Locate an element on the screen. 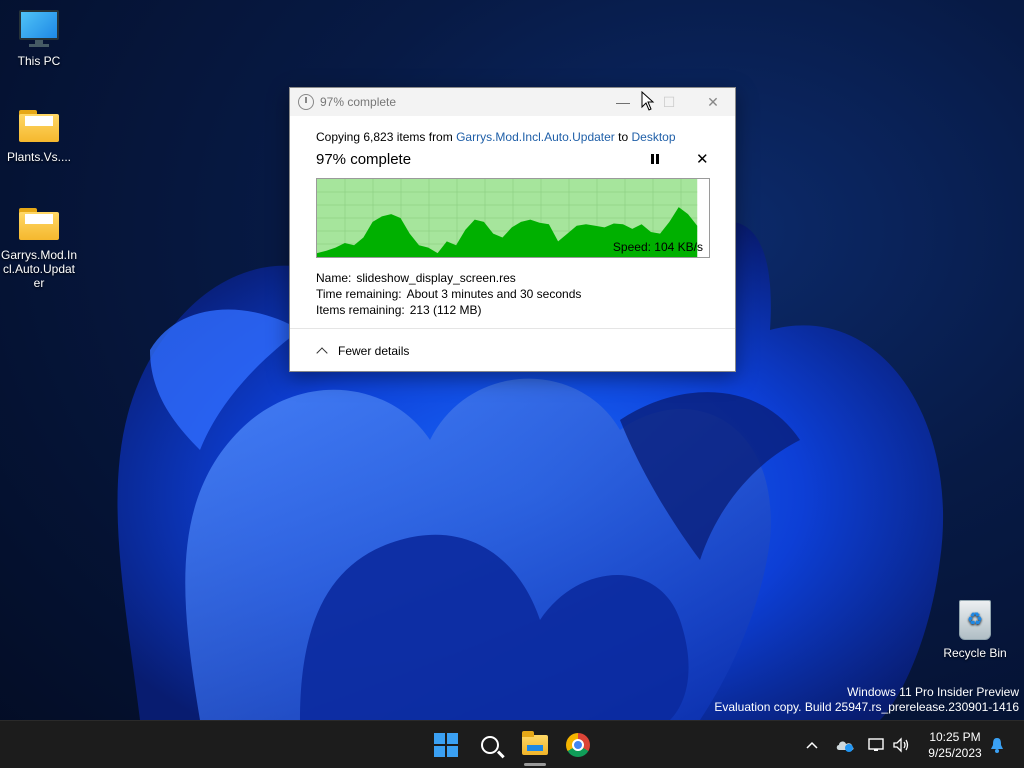  chrome-icon is located at coordinates (578, 745).